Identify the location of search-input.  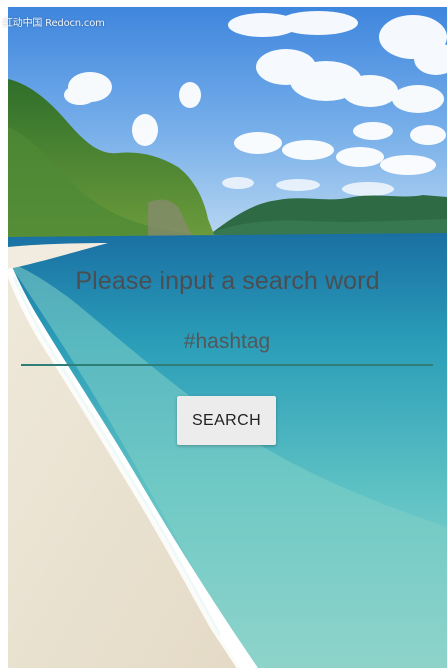
(227, 342).